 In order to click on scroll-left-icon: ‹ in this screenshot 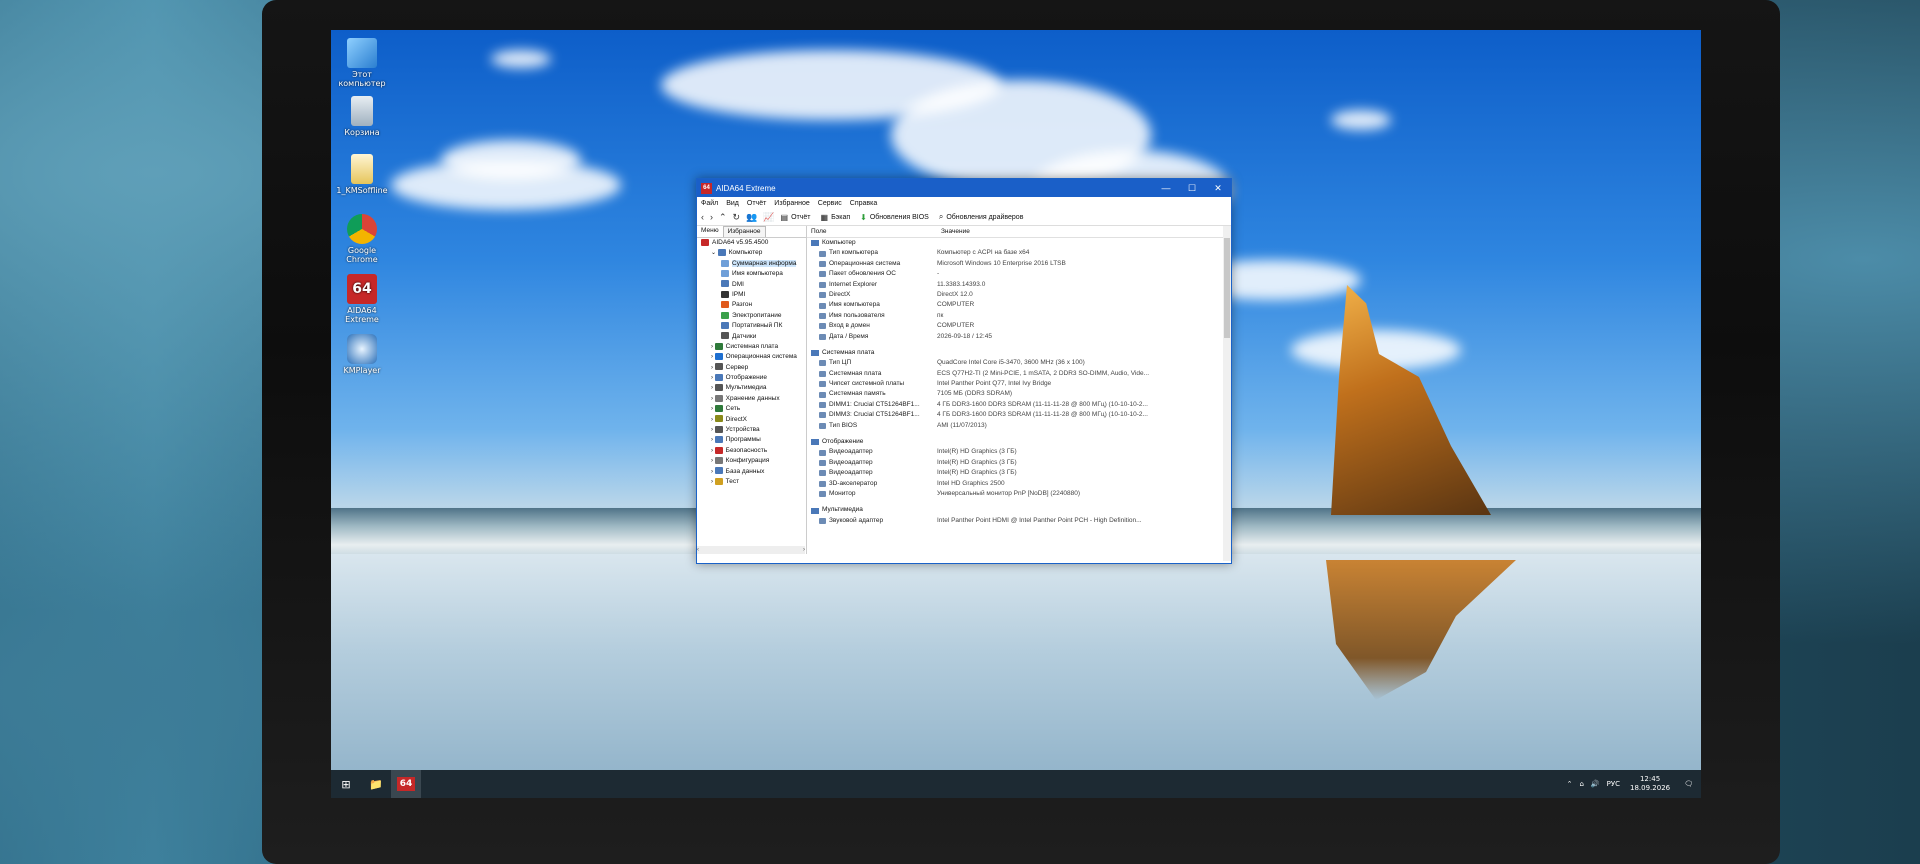, I will do `click(698, 550)`.